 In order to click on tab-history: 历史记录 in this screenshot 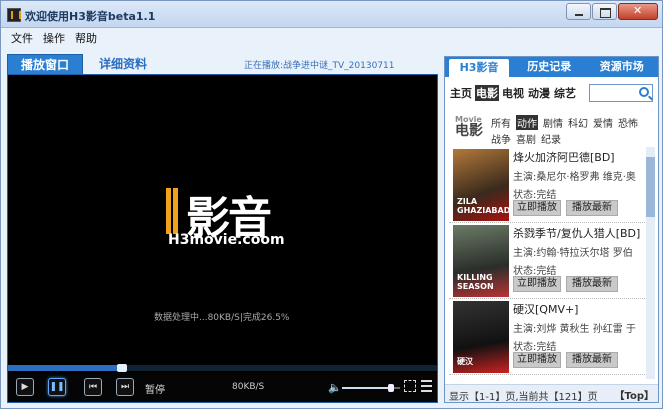, I will do `click(549, 67)`.